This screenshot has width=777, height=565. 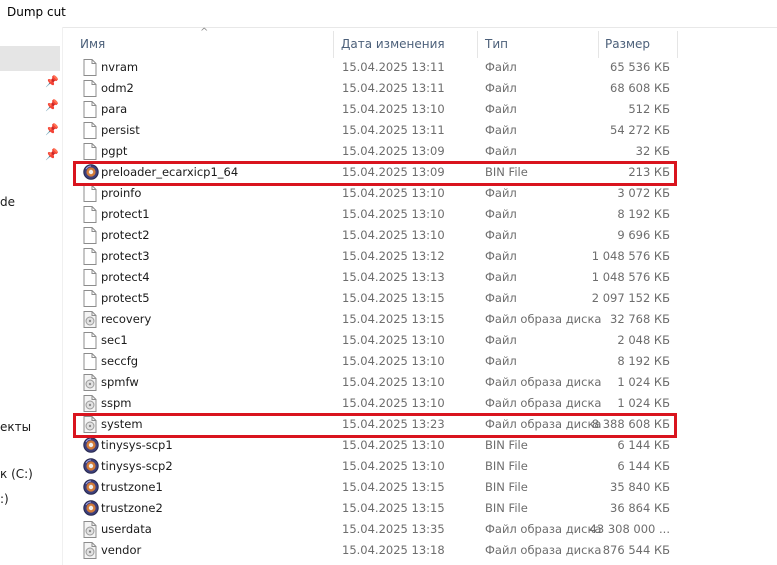 I want to click on file-row: para 15.04.2025 13:10 Файл 512 КБ, so click(x=420, y=109).